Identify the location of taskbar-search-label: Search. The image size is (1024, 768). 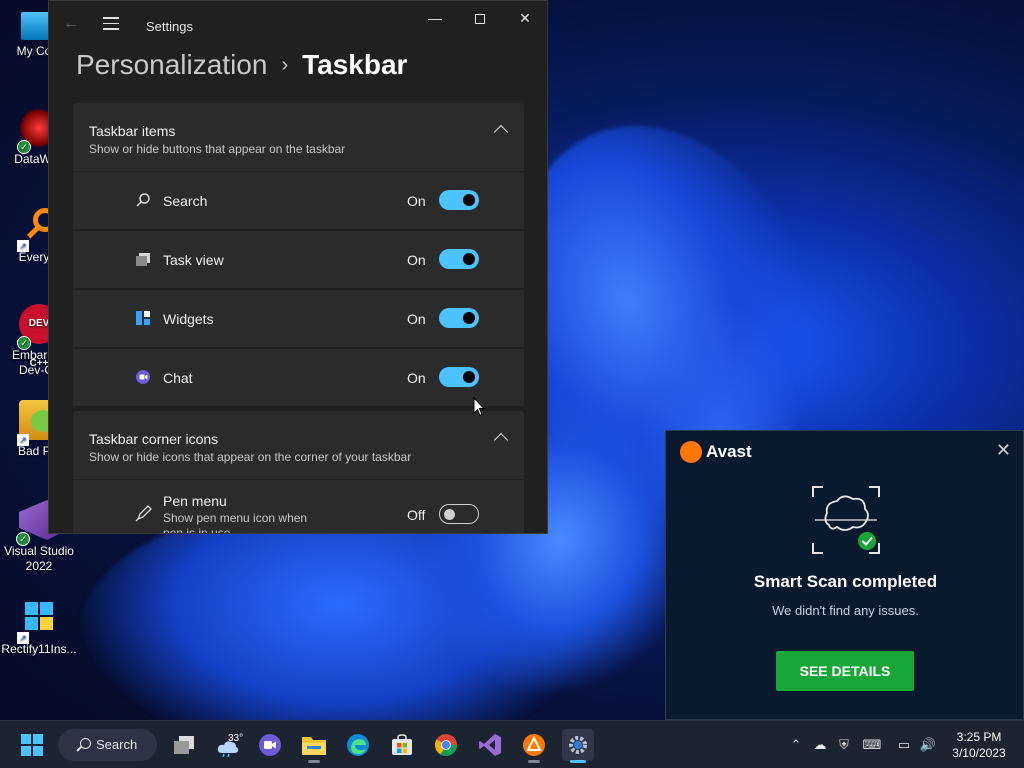
(117, 744).